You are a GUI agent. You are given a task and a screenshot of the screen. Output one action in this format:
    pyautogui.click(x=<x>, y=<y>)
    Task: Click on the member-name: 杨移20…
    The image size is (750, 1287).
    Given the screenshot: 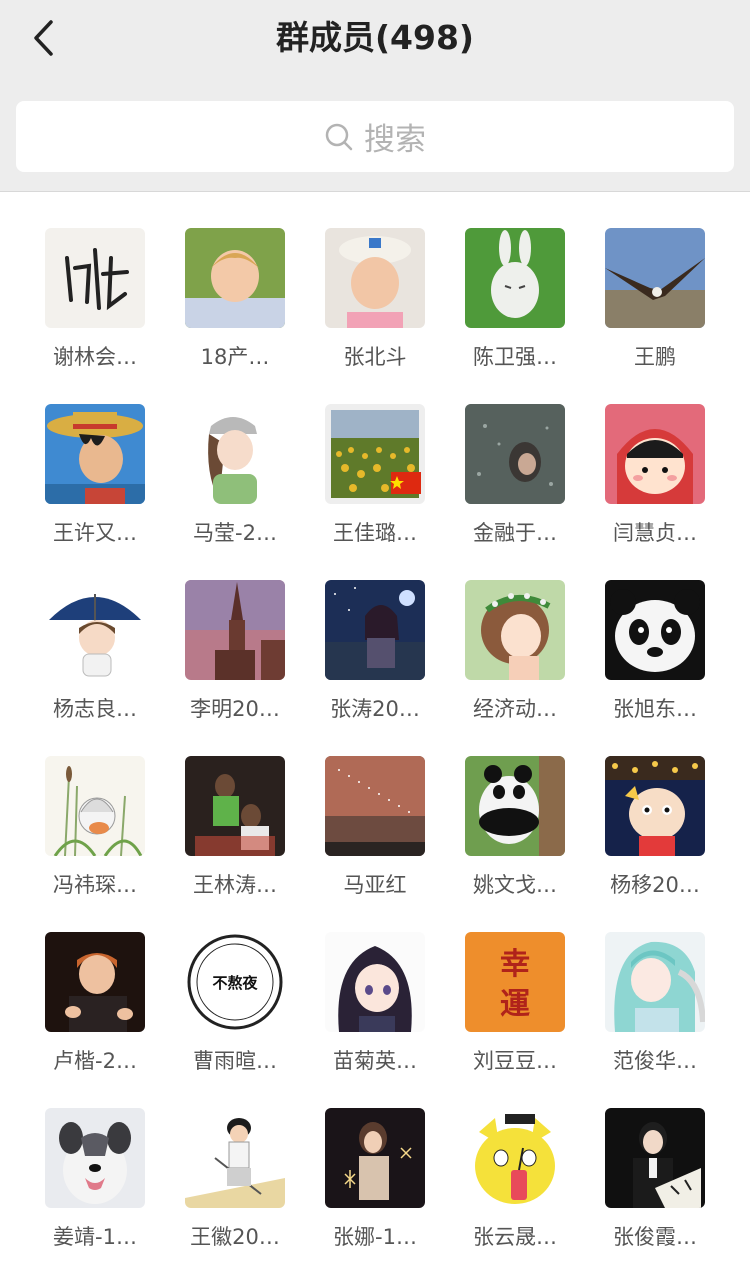 What is the action you would take?
    pyautogui.click(x=655, y=885)
    